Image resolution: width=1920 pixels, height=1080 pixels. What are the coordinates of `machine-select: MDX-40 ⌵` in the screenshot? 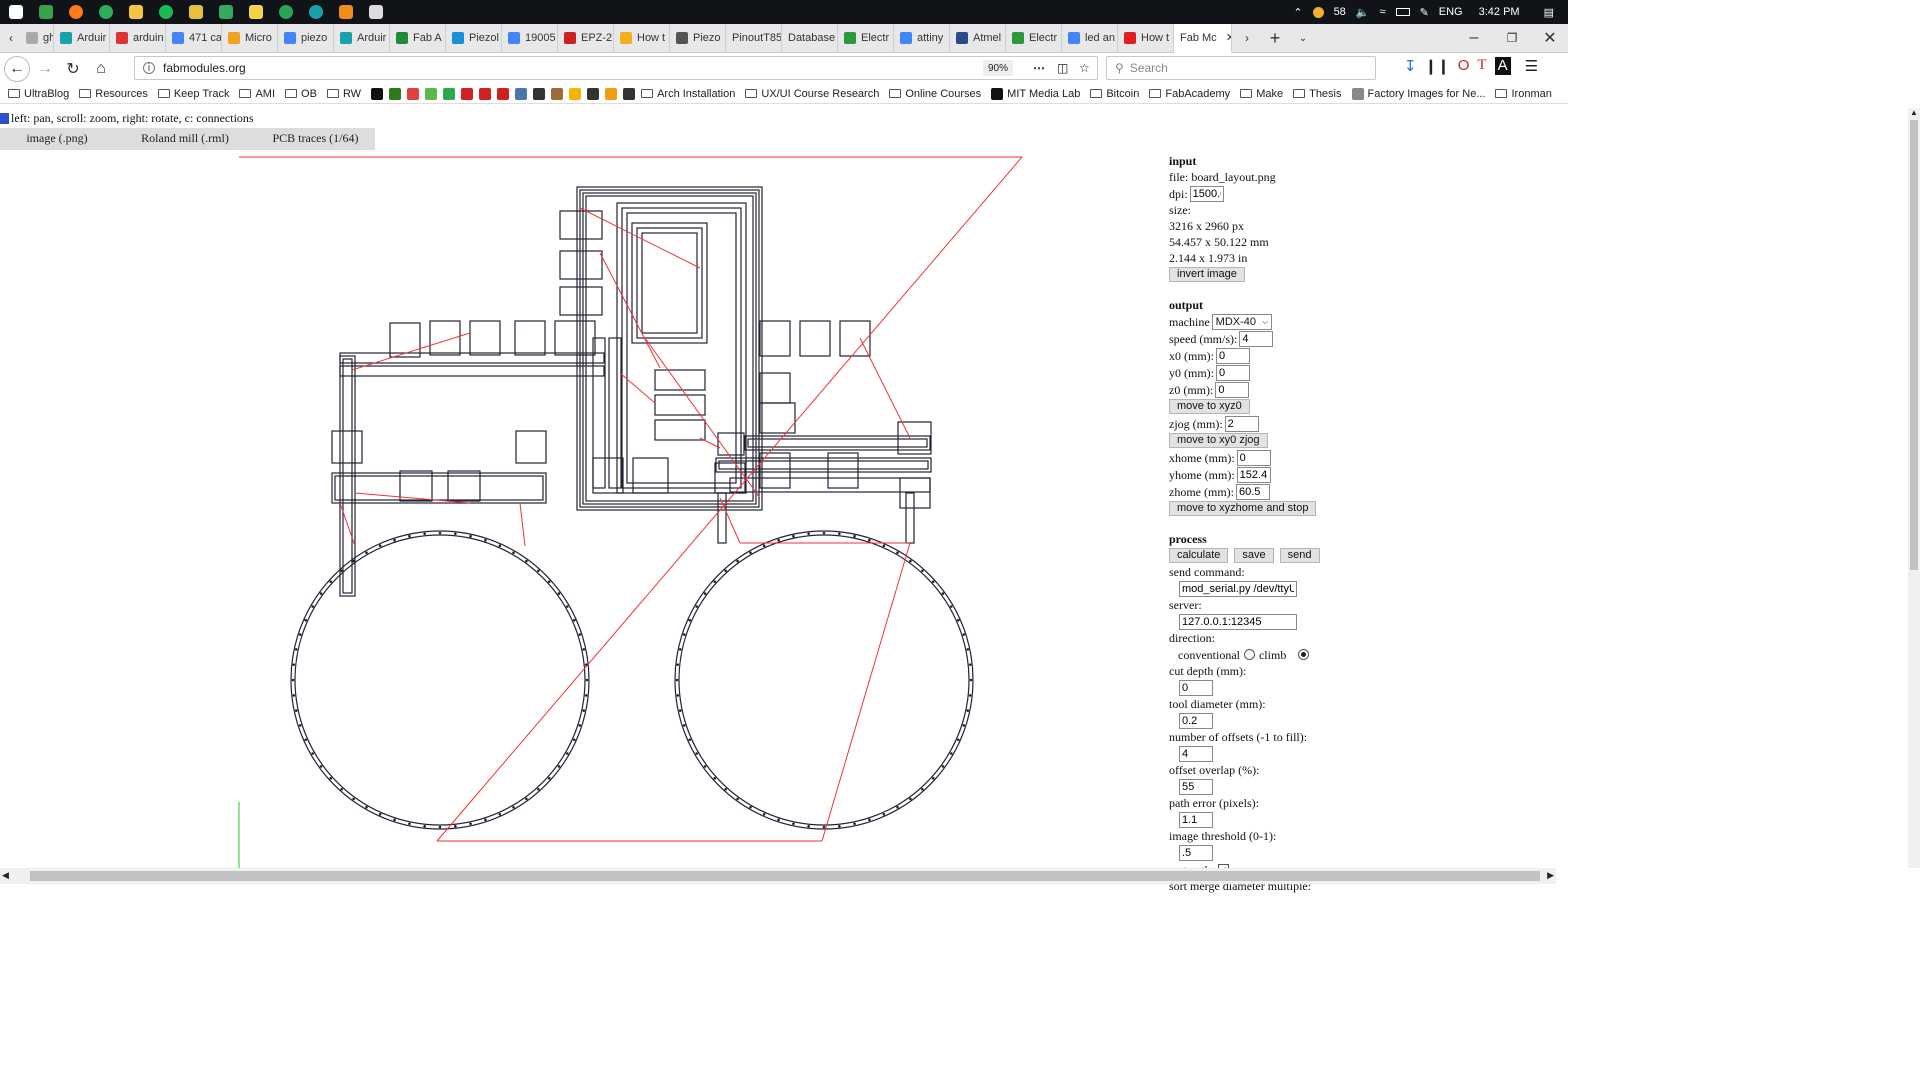 It's located at (1242, 321).